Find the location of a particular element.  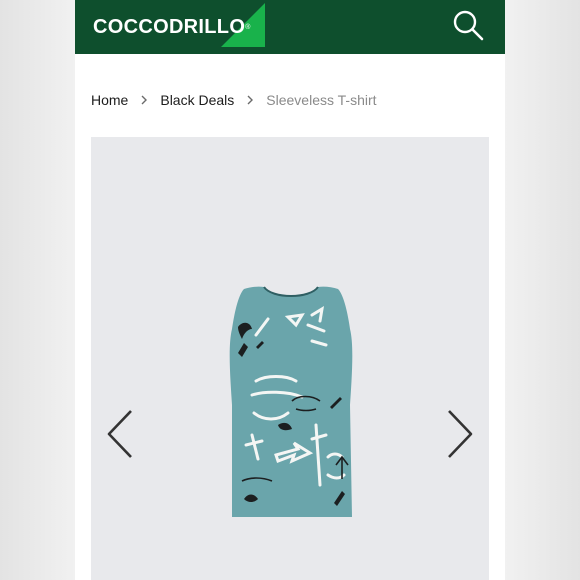

chevron-left-icon is located at coordinates (119, 434).